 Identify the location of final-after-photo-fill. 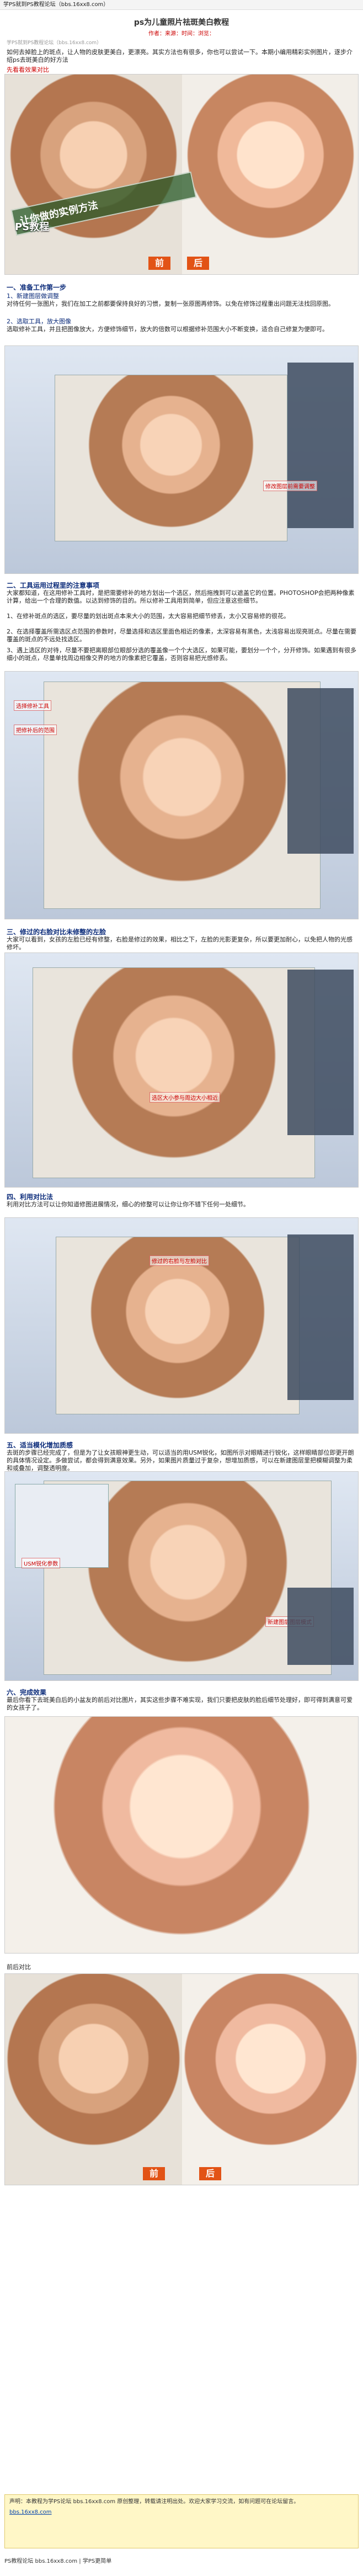
(270, 2079).